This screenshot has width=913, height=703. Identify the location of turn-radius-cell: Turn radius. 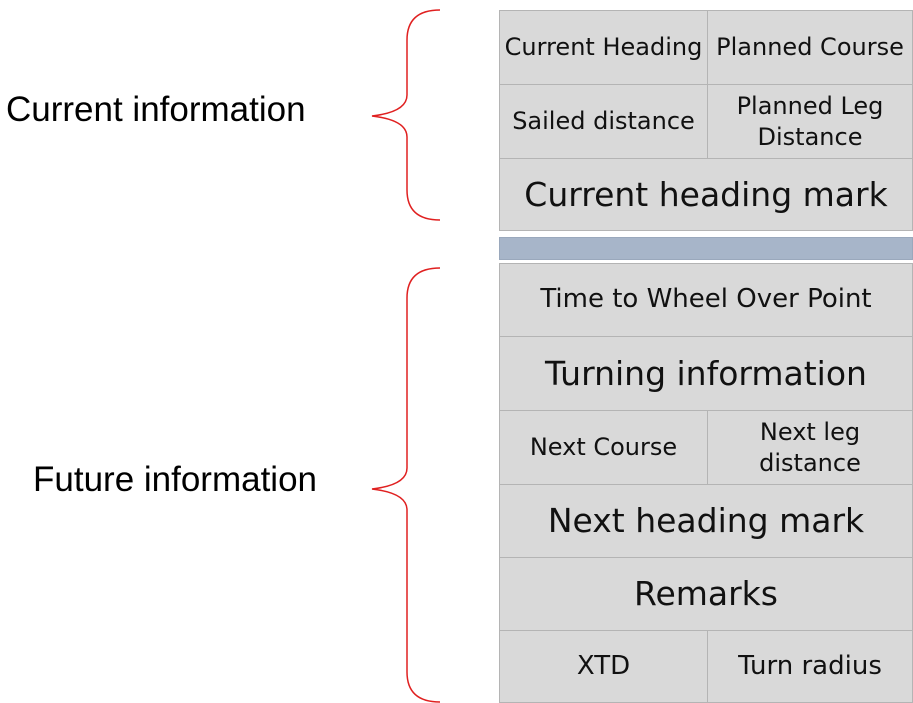
(810, 666).